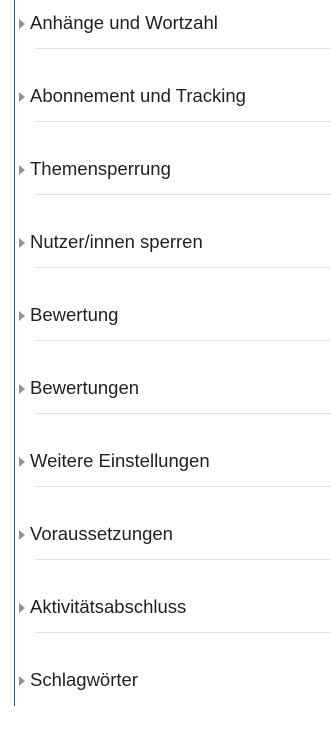 Image resolution: width=331 pixels, height=730 pixels. What do you see at coordinates (108, 606) in the screenshot?
I see `section-label: Aktivitätsabschluss` at bounding box center [108, 606].